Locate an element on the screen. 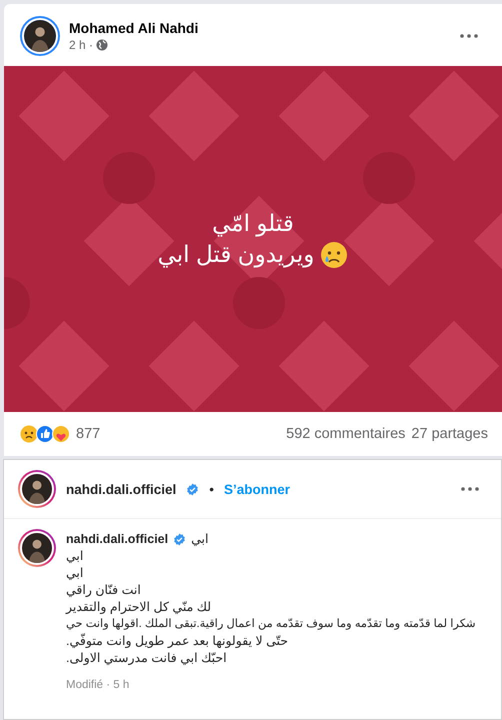 The height and width of the screenshot is (720, 502). username: nahdi.dali.officiel is located at coordinates (121, 489).